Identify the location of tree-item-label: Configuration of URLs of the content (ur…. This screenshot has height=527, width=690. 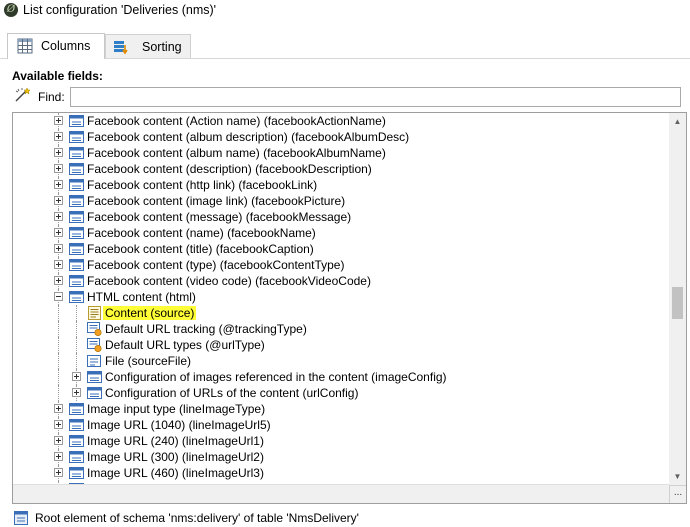
(232, 393).